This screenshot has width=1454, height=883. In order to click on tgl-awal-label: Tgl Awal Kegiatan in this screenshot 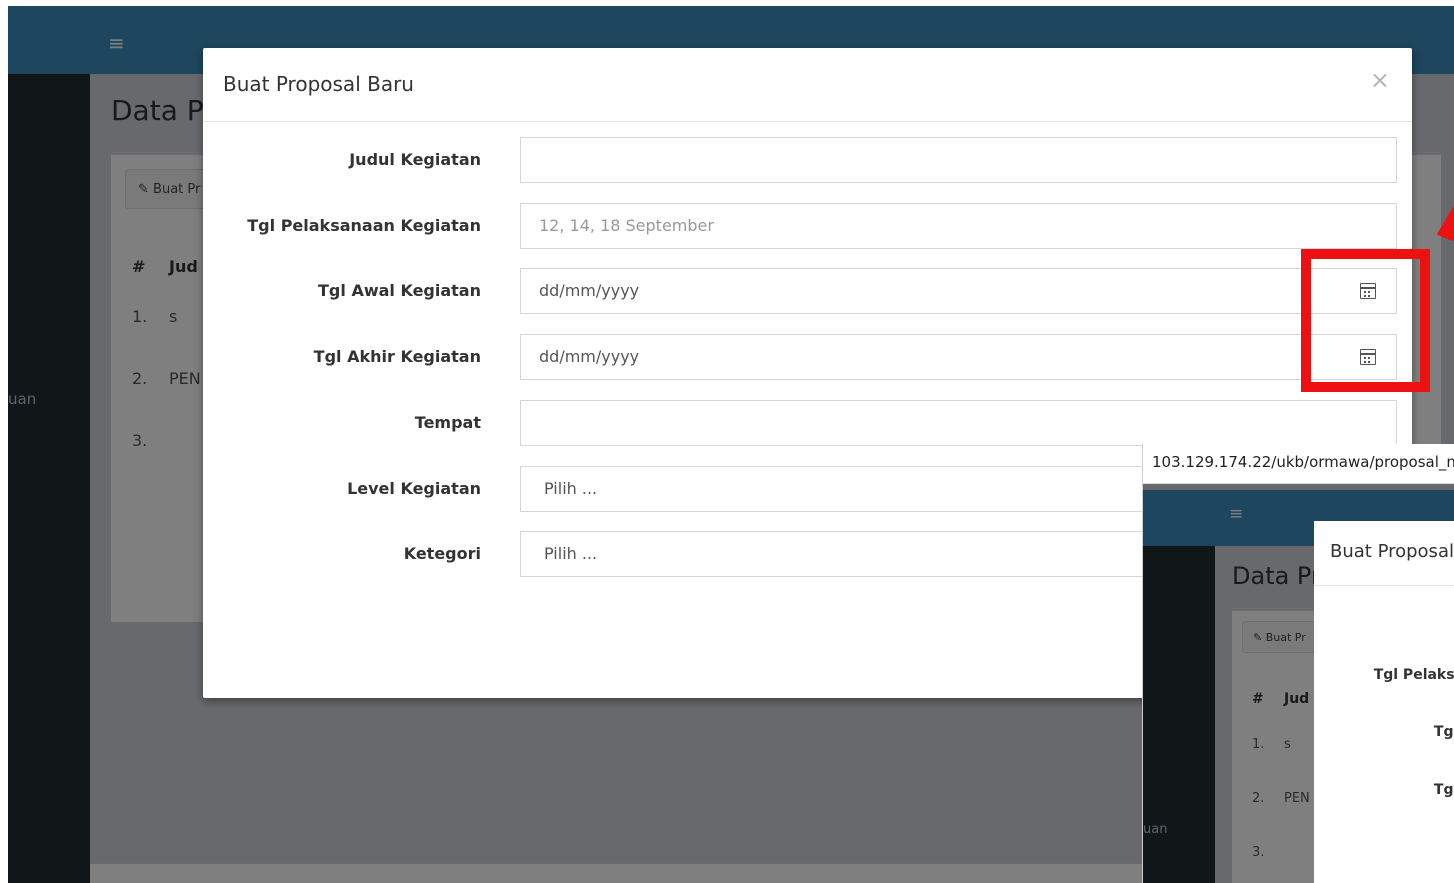, I will do `click(399, 290)`.